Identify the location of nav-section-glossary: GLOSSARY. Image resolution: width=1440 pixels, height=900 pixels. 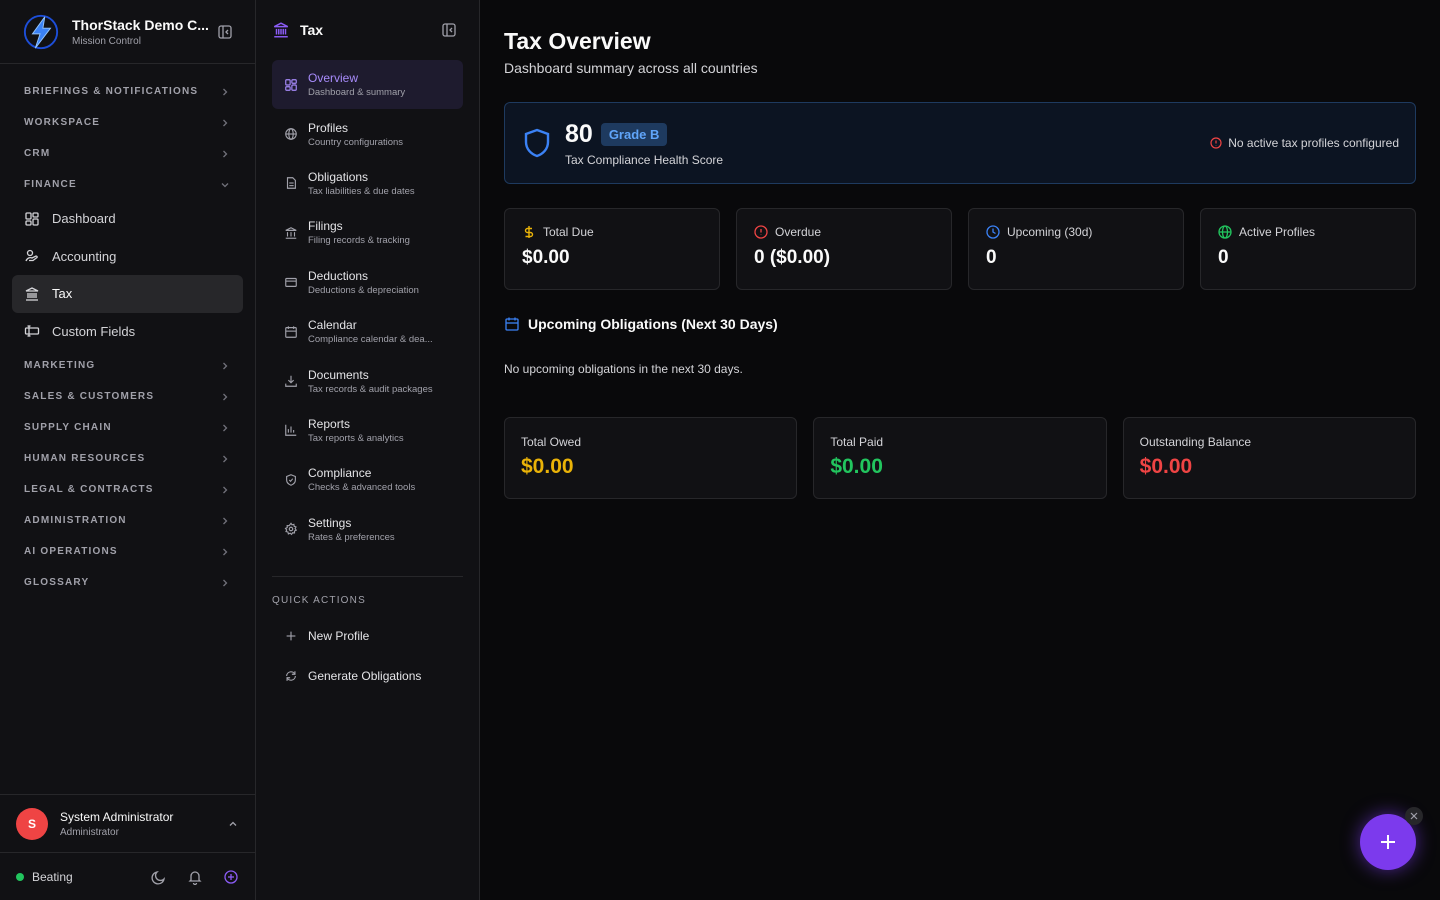
(127, 582).